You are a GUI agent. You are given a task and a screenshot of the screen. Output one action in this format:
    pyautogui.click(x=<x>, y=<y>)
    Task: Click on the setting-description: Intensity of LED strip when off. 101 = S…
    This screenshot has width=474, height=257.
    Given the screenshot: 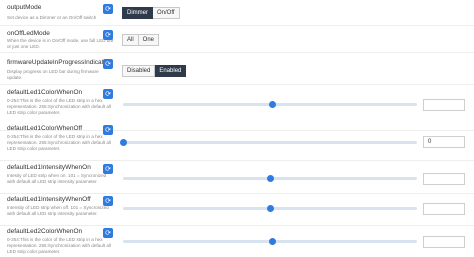 What is the action you would take?
    pyautogui.click(x=58, y=210)
    